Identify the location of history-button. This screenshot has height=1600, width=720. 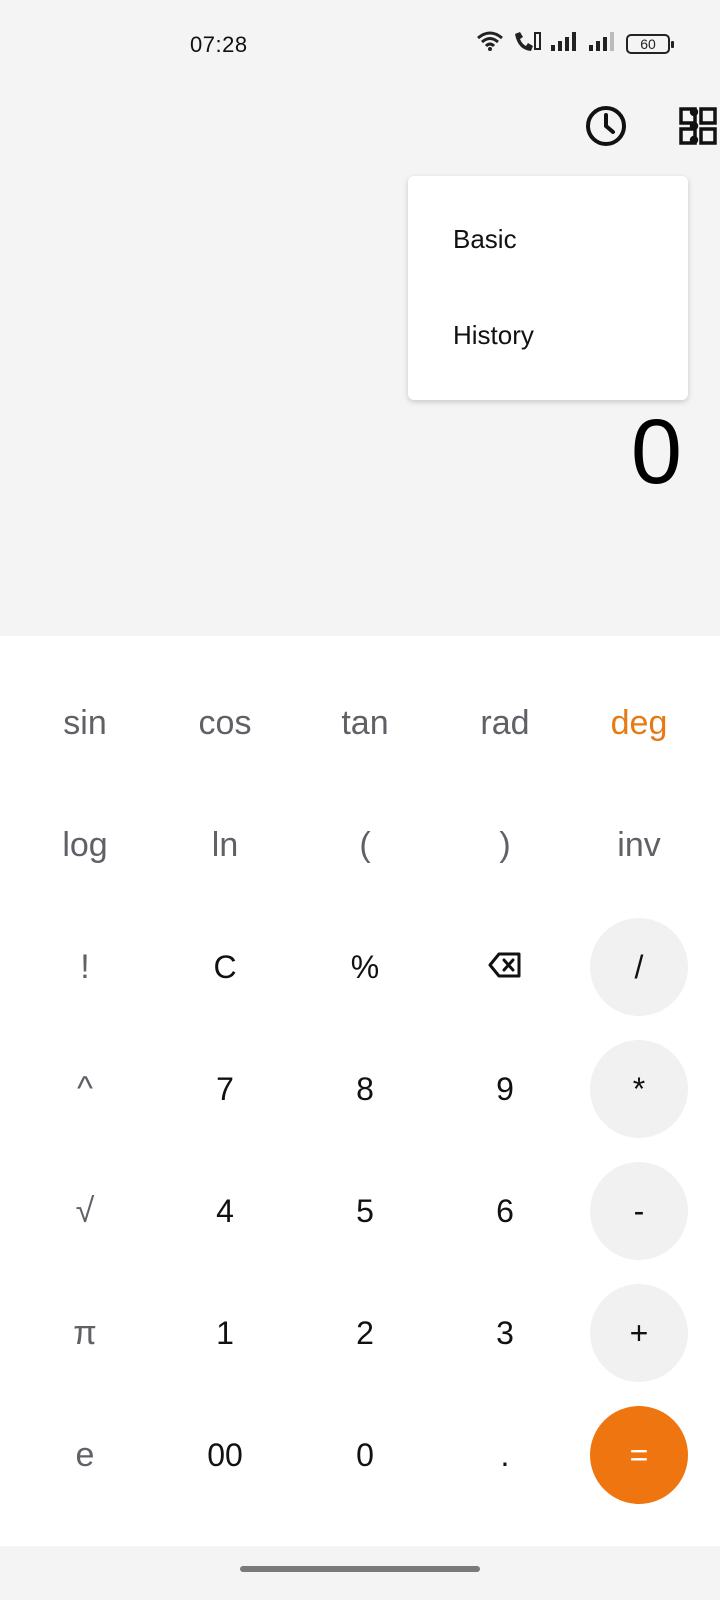
(606, 128).